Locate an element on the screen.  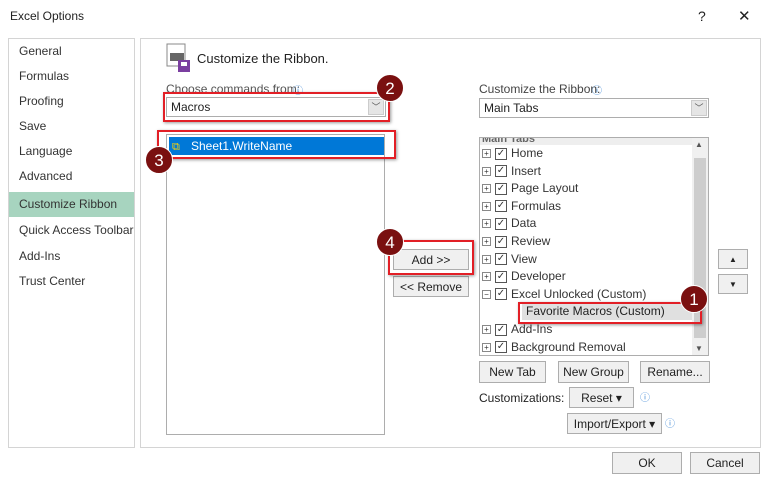
tree-item: + ✓ Page Layout is located at coordinates (530, 188).